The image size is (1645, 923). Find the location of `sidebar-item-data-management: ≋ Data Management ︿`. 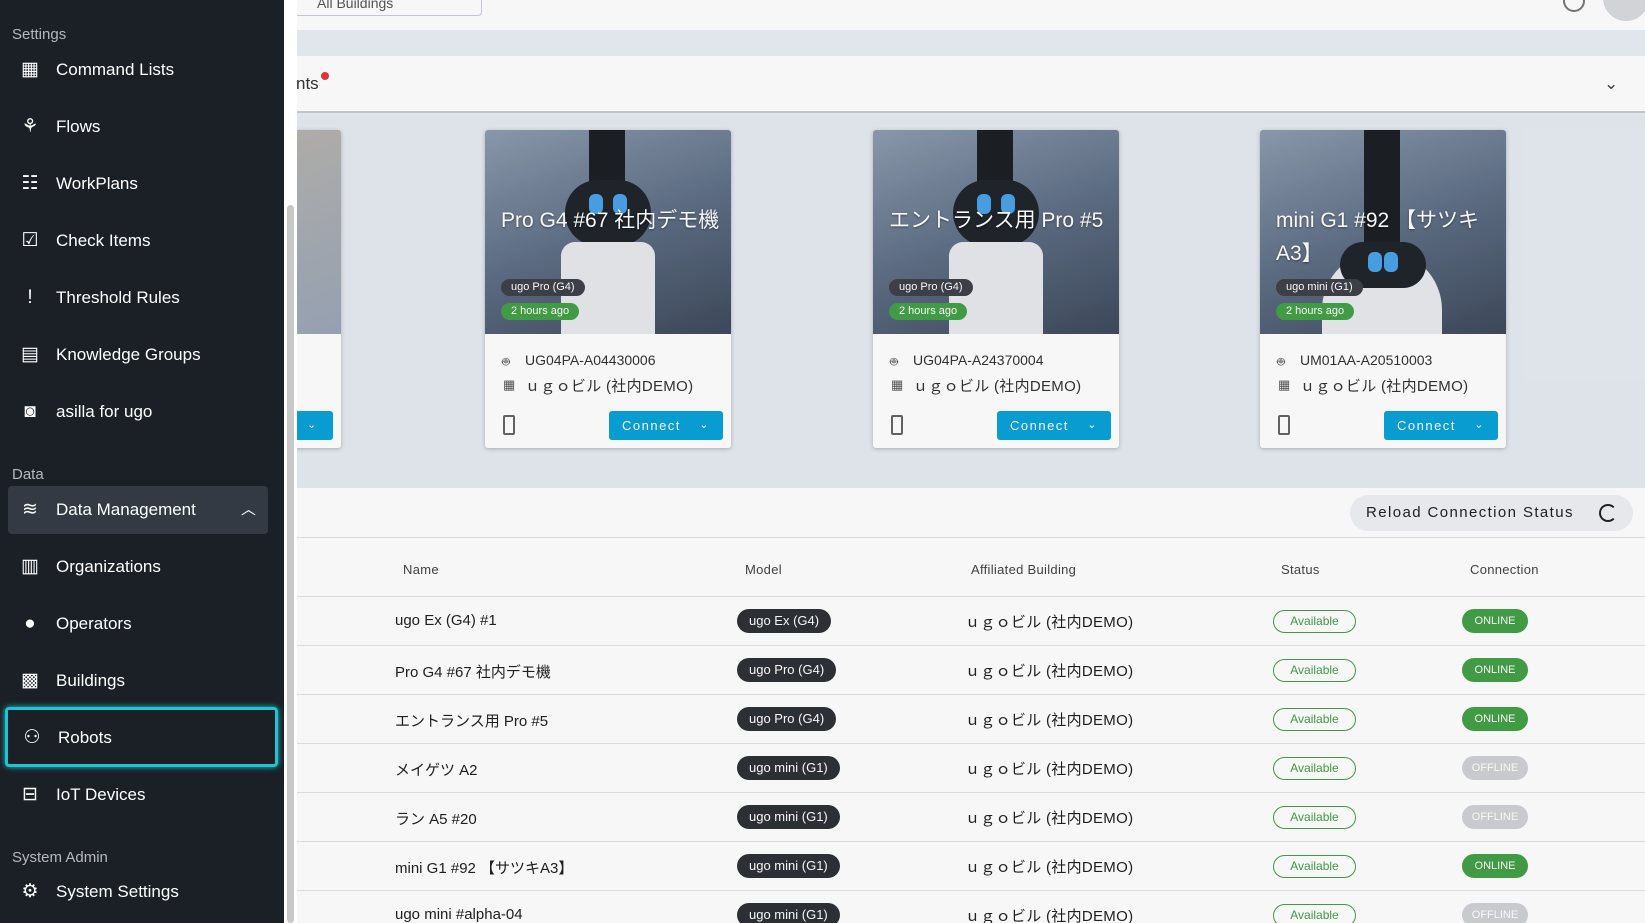

sidebar-item-data-management: ≋ Data Management ︿ is located at coordinates (138, 510).